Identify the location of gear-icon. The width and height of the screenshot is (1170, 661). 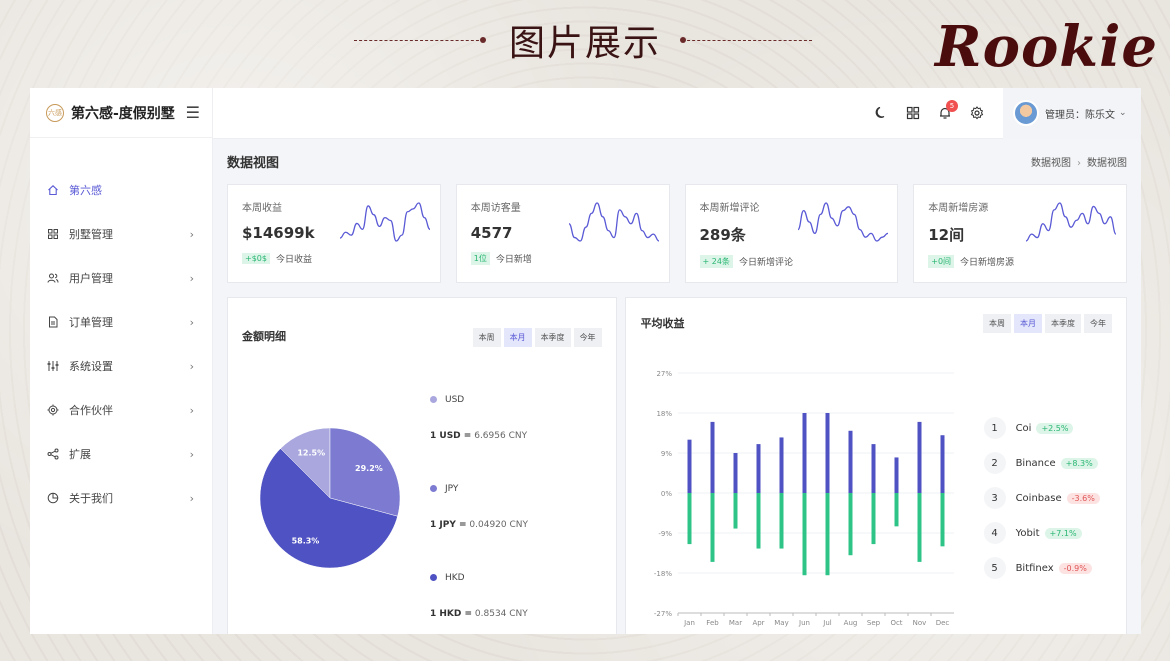
(977, 113).